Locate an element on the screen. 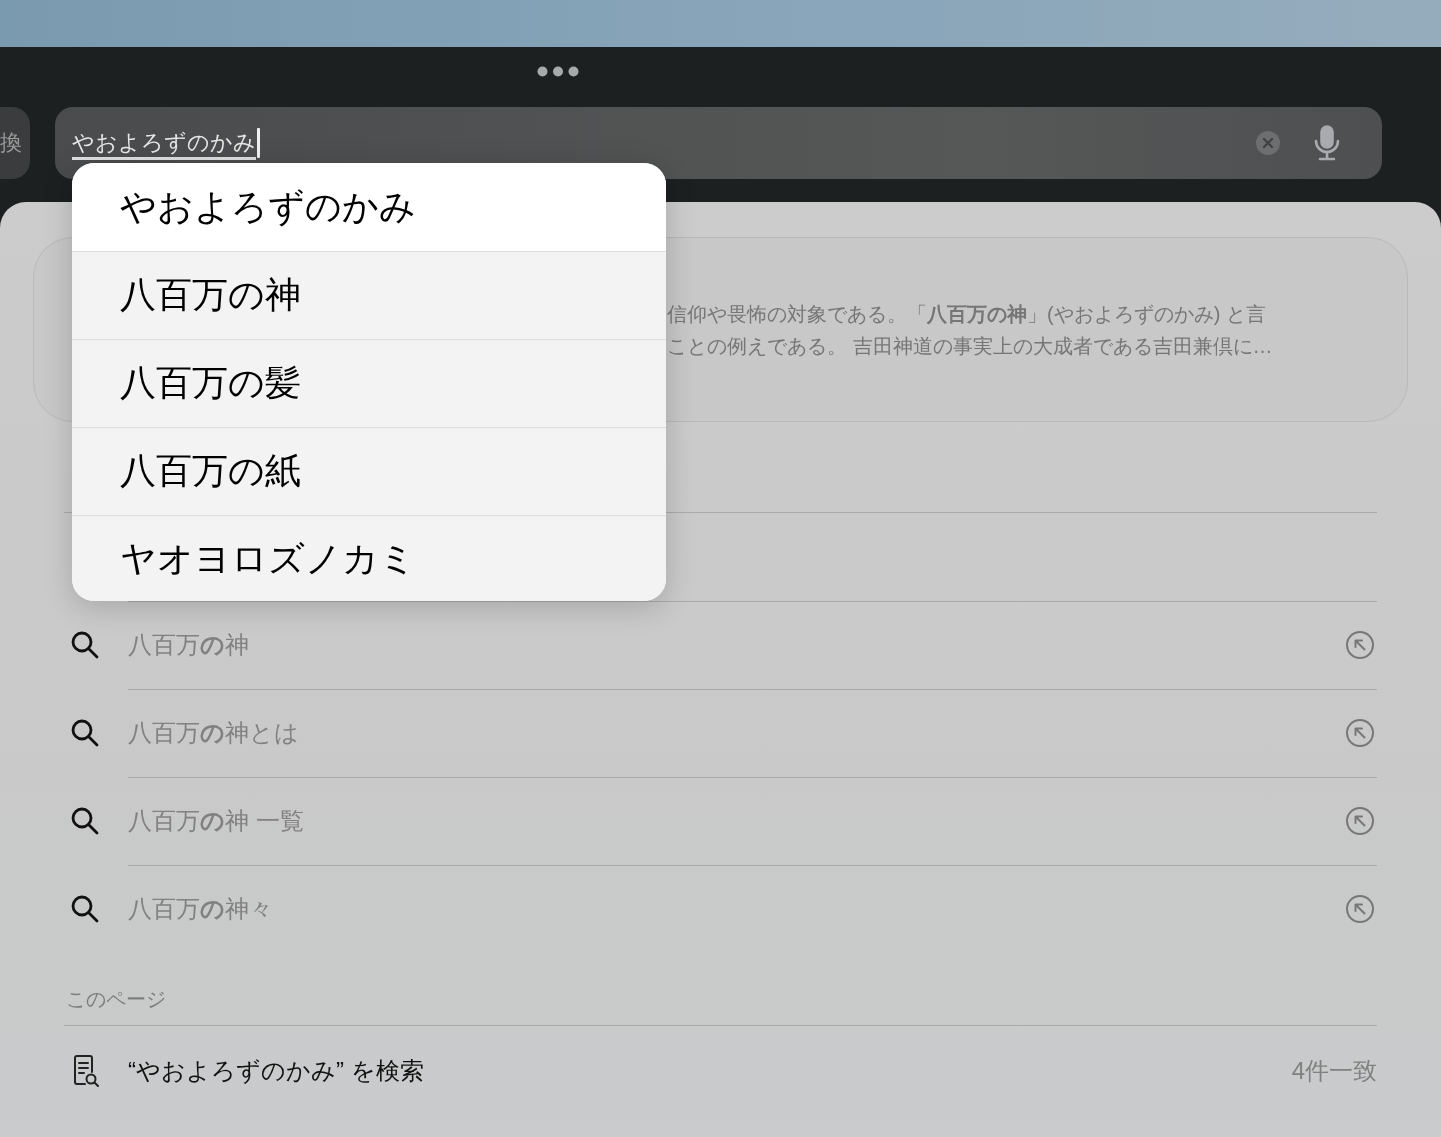  candidate-item: ヤオヨロズノカミ is located at coordinates (369, 558).